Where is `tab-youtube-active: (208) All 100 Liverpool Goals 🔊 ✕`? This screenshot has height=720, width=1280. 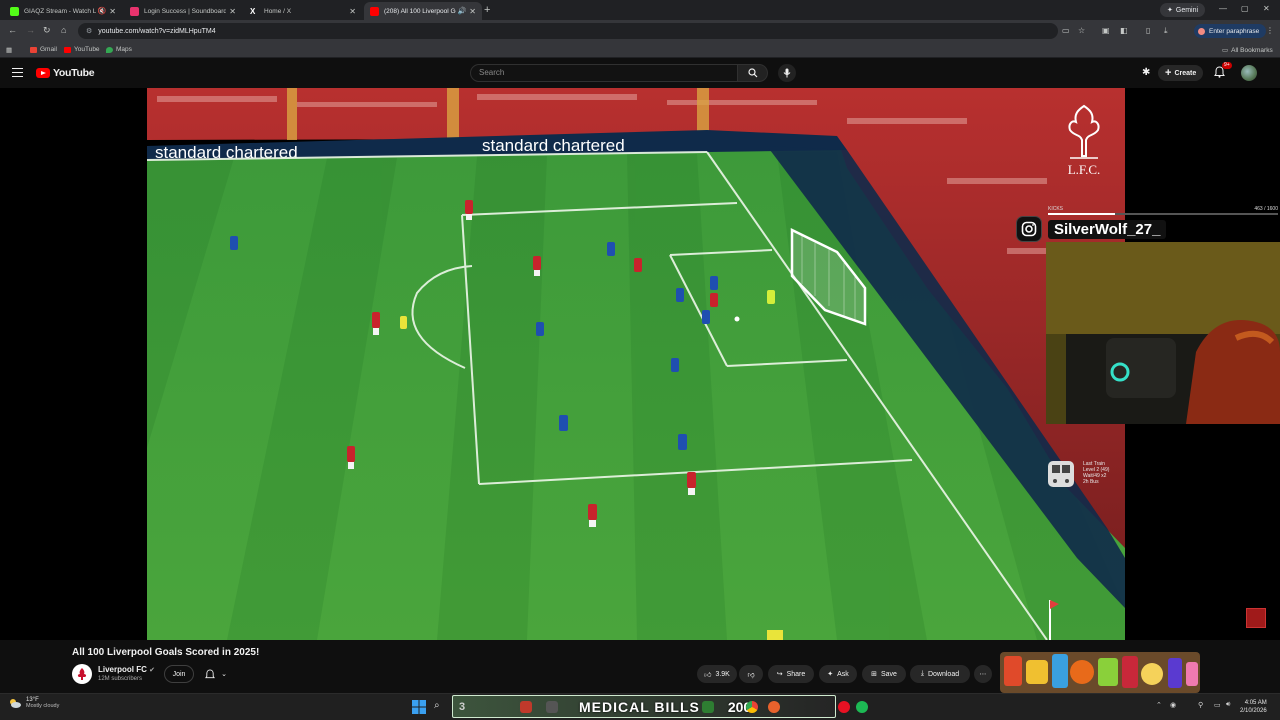
tab-youtube-active: (208) All 100 Liverpool Goals 🔊 ✕ is located at coordinates (423, 11).